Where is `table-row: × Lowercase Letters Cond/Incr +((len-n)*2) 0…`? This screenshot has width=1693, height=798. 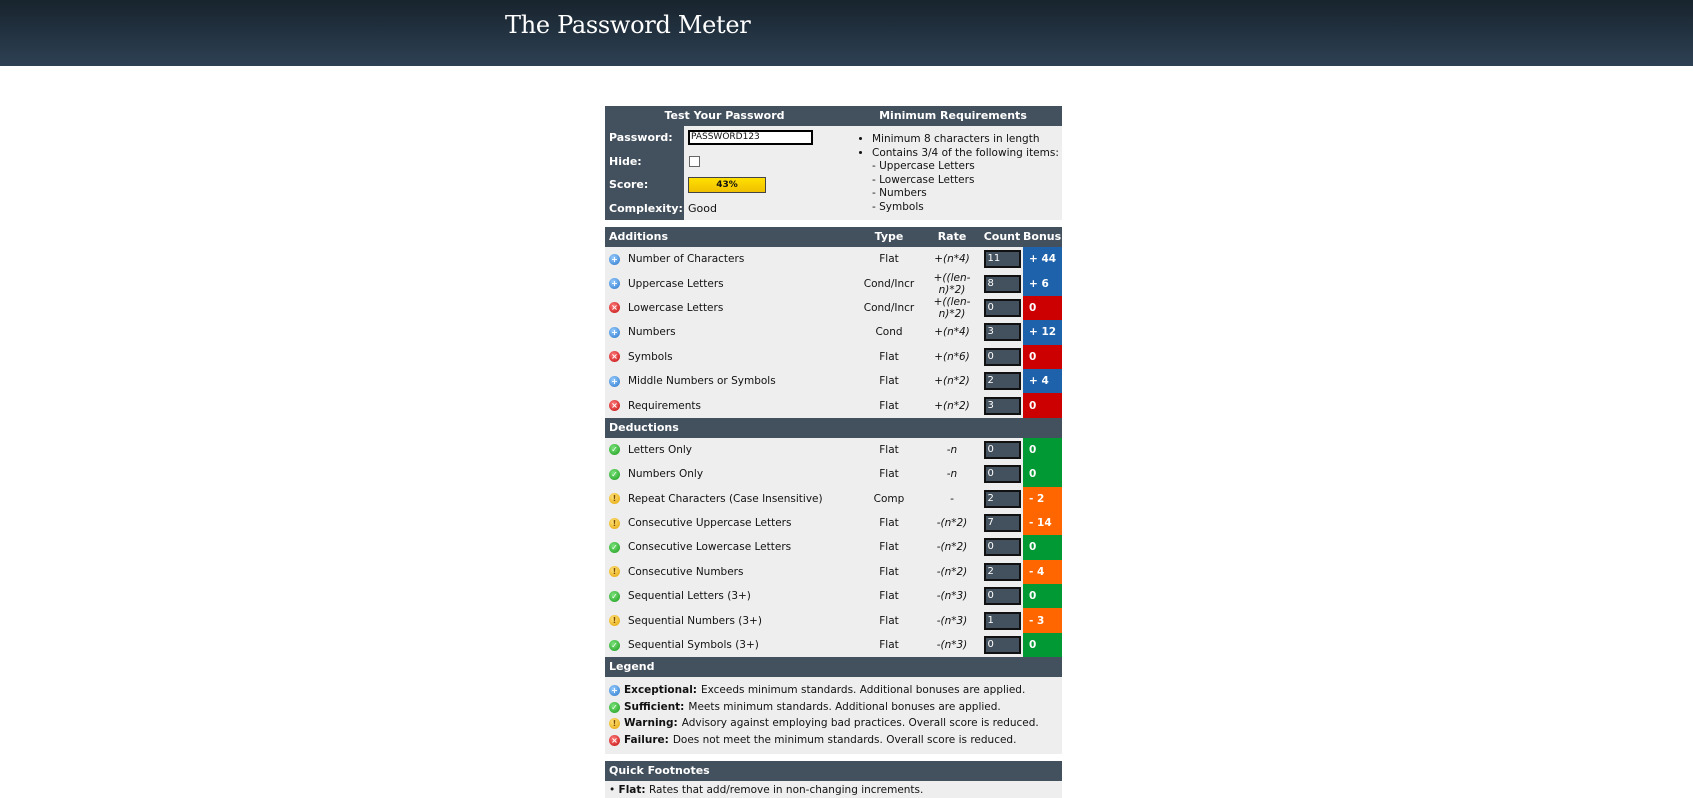 table-row: × Lowercase Letters Cond/Incr +((len-n)*2) 0… is located at coordinates (833, 308).